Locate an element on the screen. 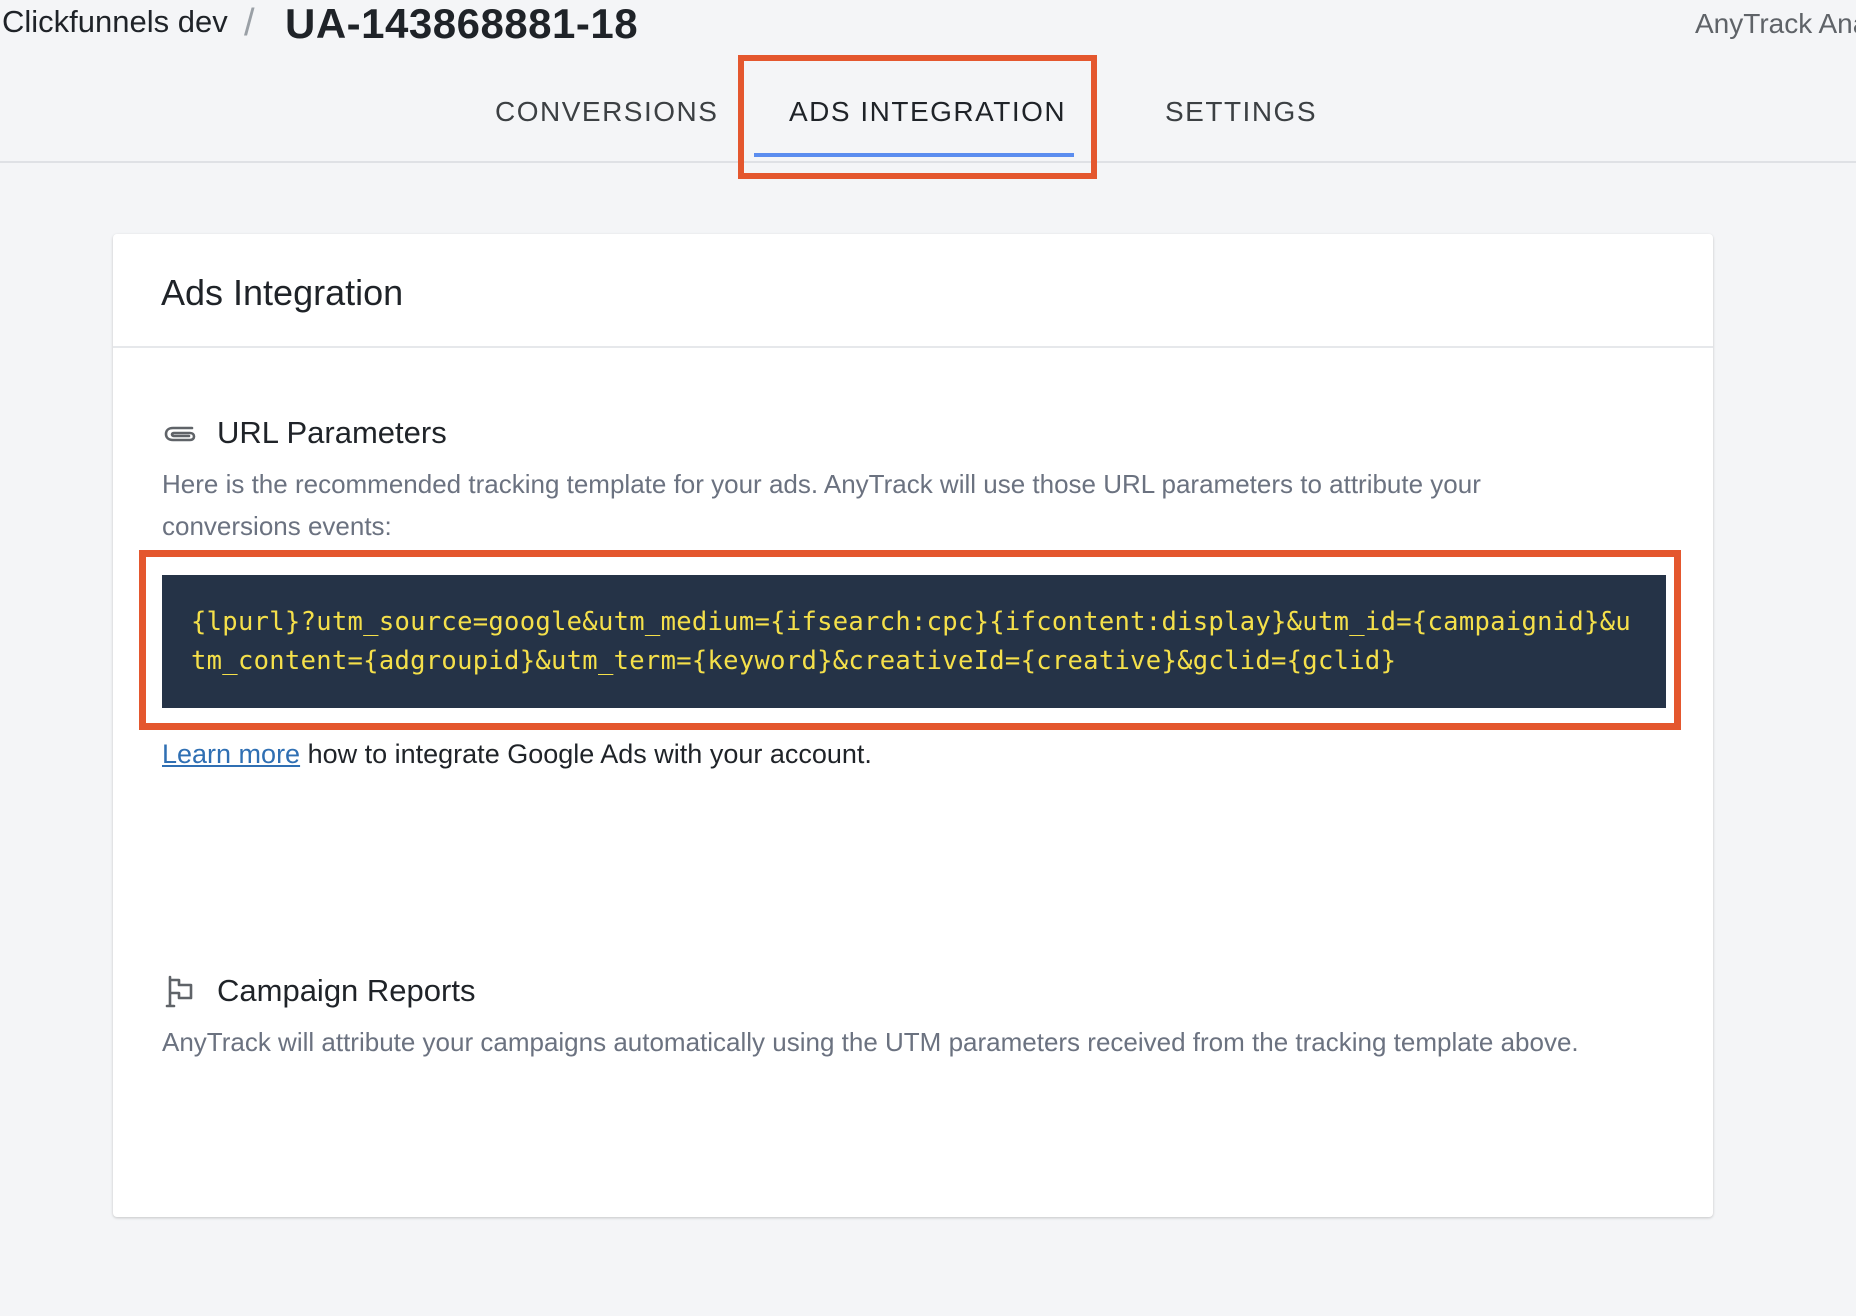 This screenshot has height=1316, width=1856. tab-ads-integration: ADS INTEGRATION is located at coordinates (927, 112).